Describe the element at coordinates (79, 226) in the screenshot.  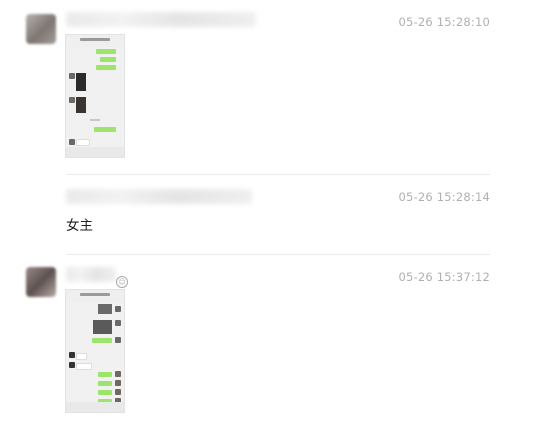
I see `message-text: 女主` at that location.